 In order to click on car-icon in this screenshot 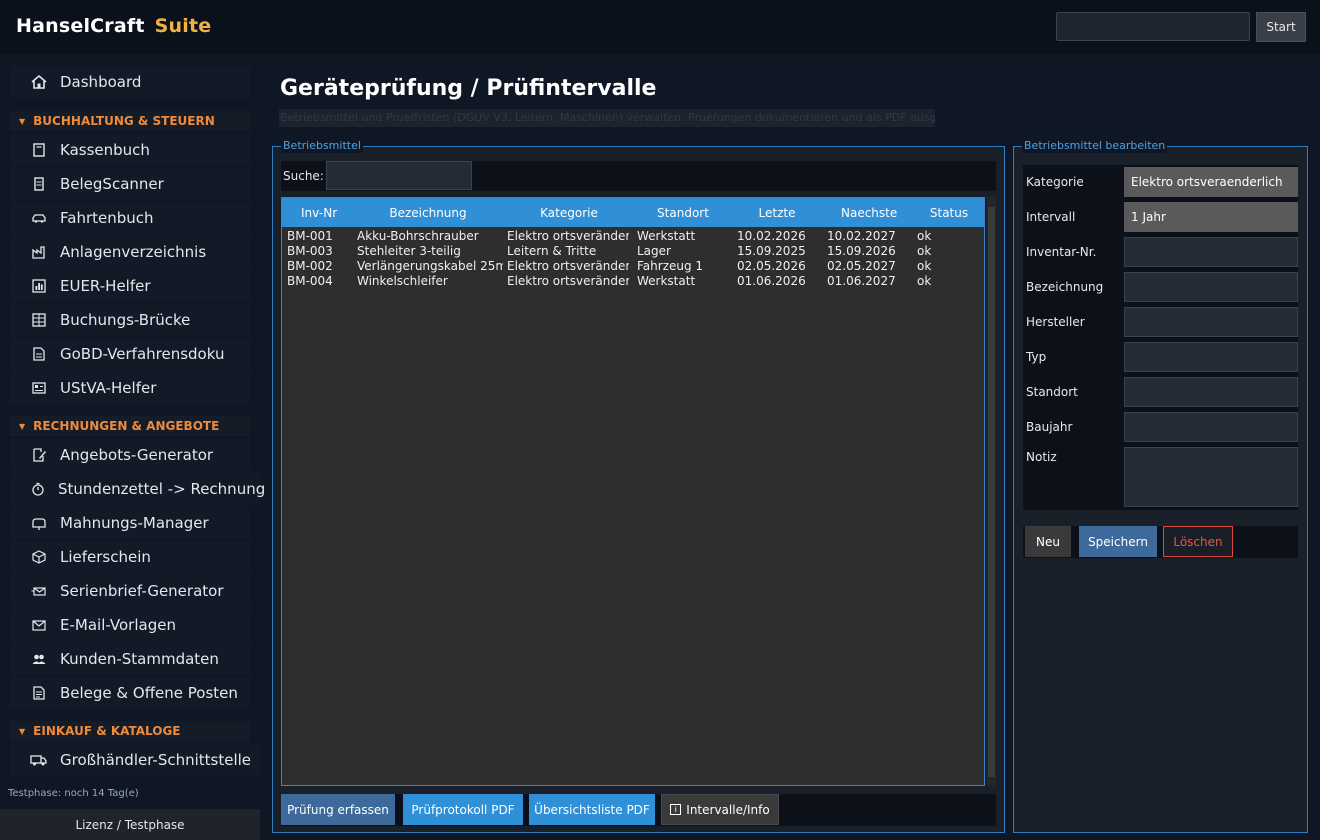, I will do `click(39, 218)`.